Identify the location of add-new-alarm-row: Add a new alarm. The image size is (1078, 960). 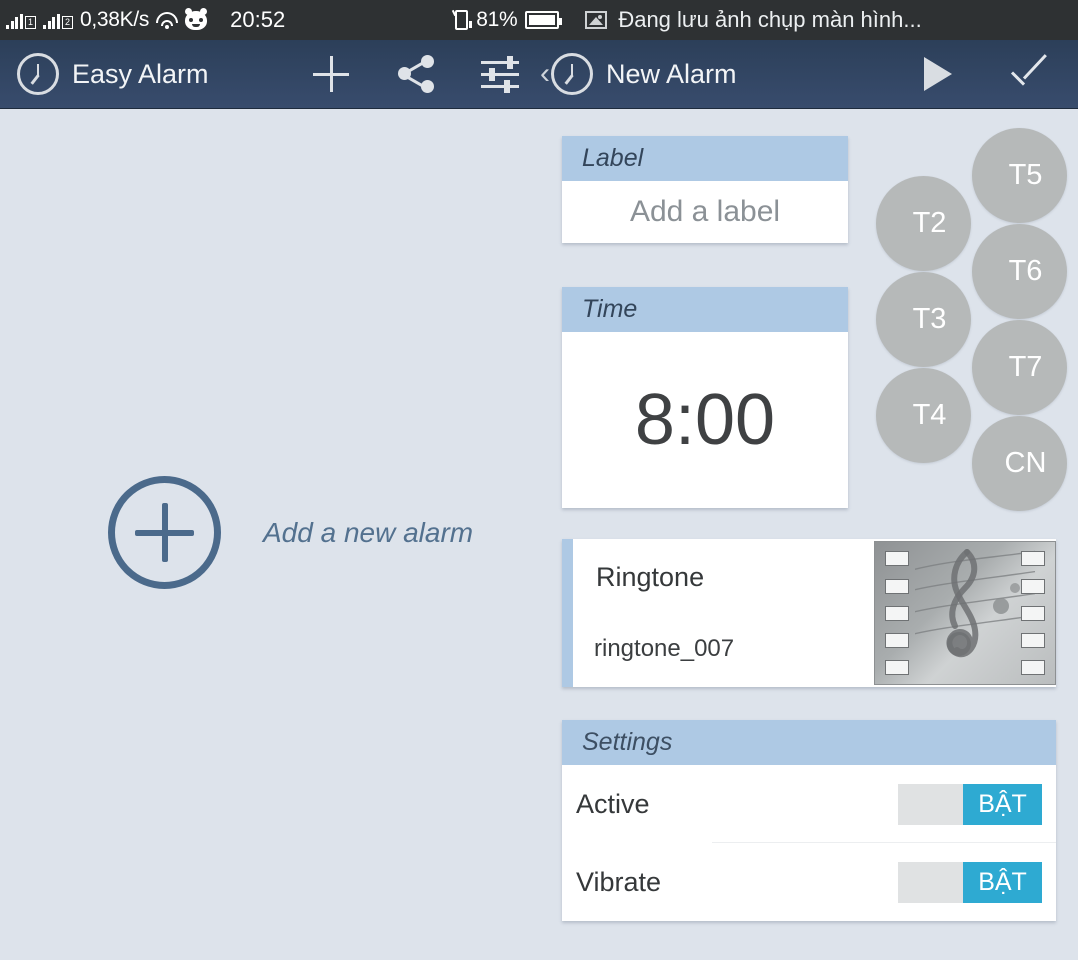
(290, 532).